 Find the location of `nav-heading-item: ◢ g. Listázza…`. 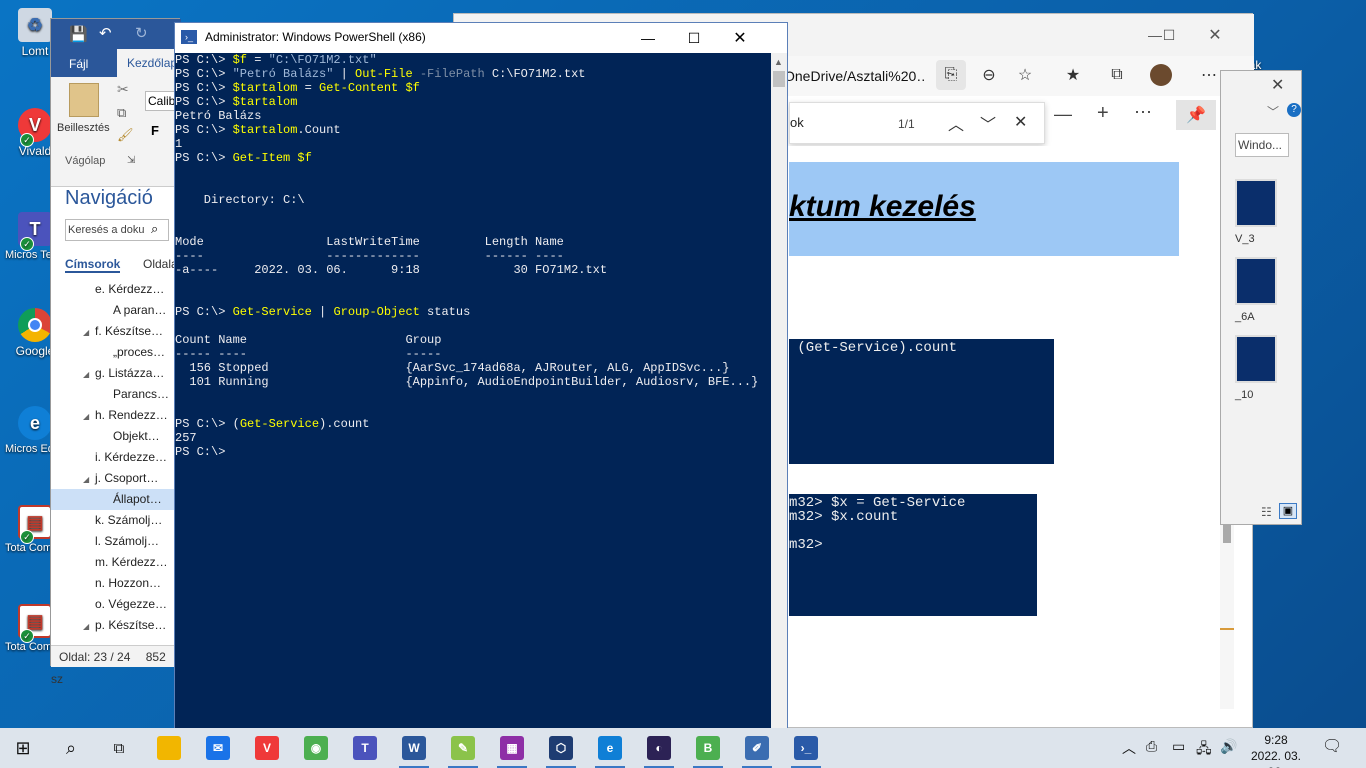

nav-heading-item: ◢ g. Listázza… is located at coordinates (116, 373).